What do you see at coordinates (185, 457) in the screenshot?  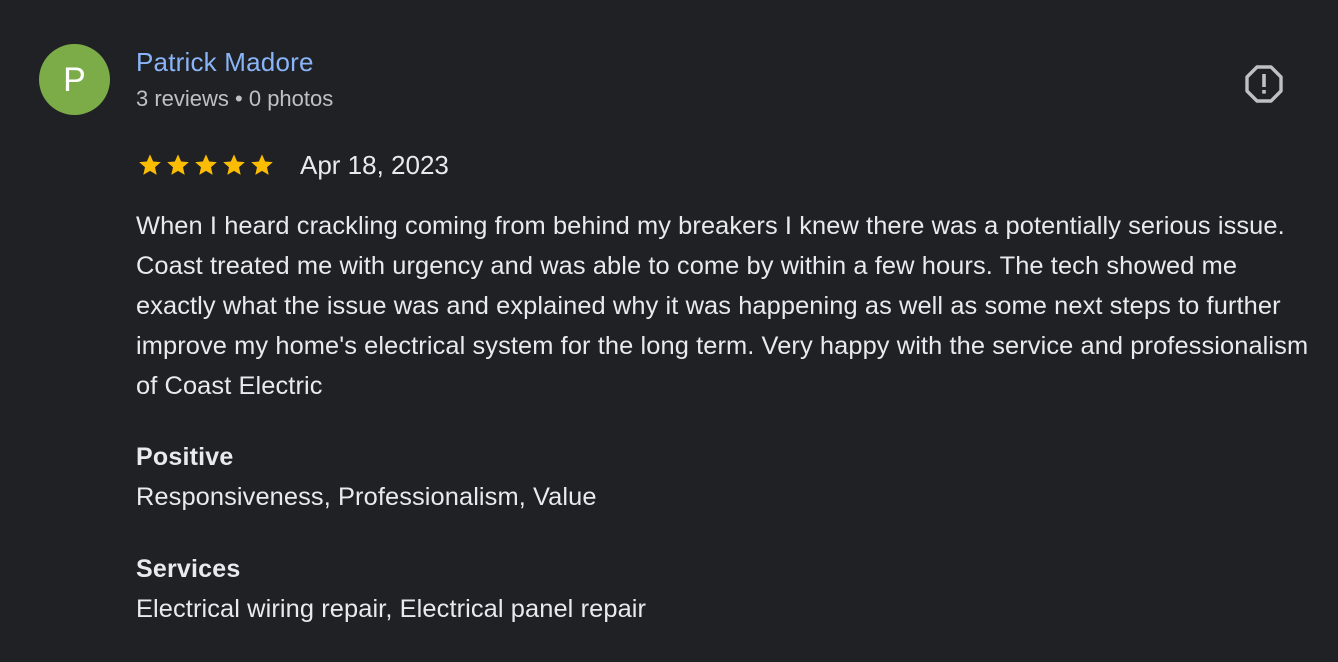 I see `positive-title: Positive` at bounding box center [185, 457].